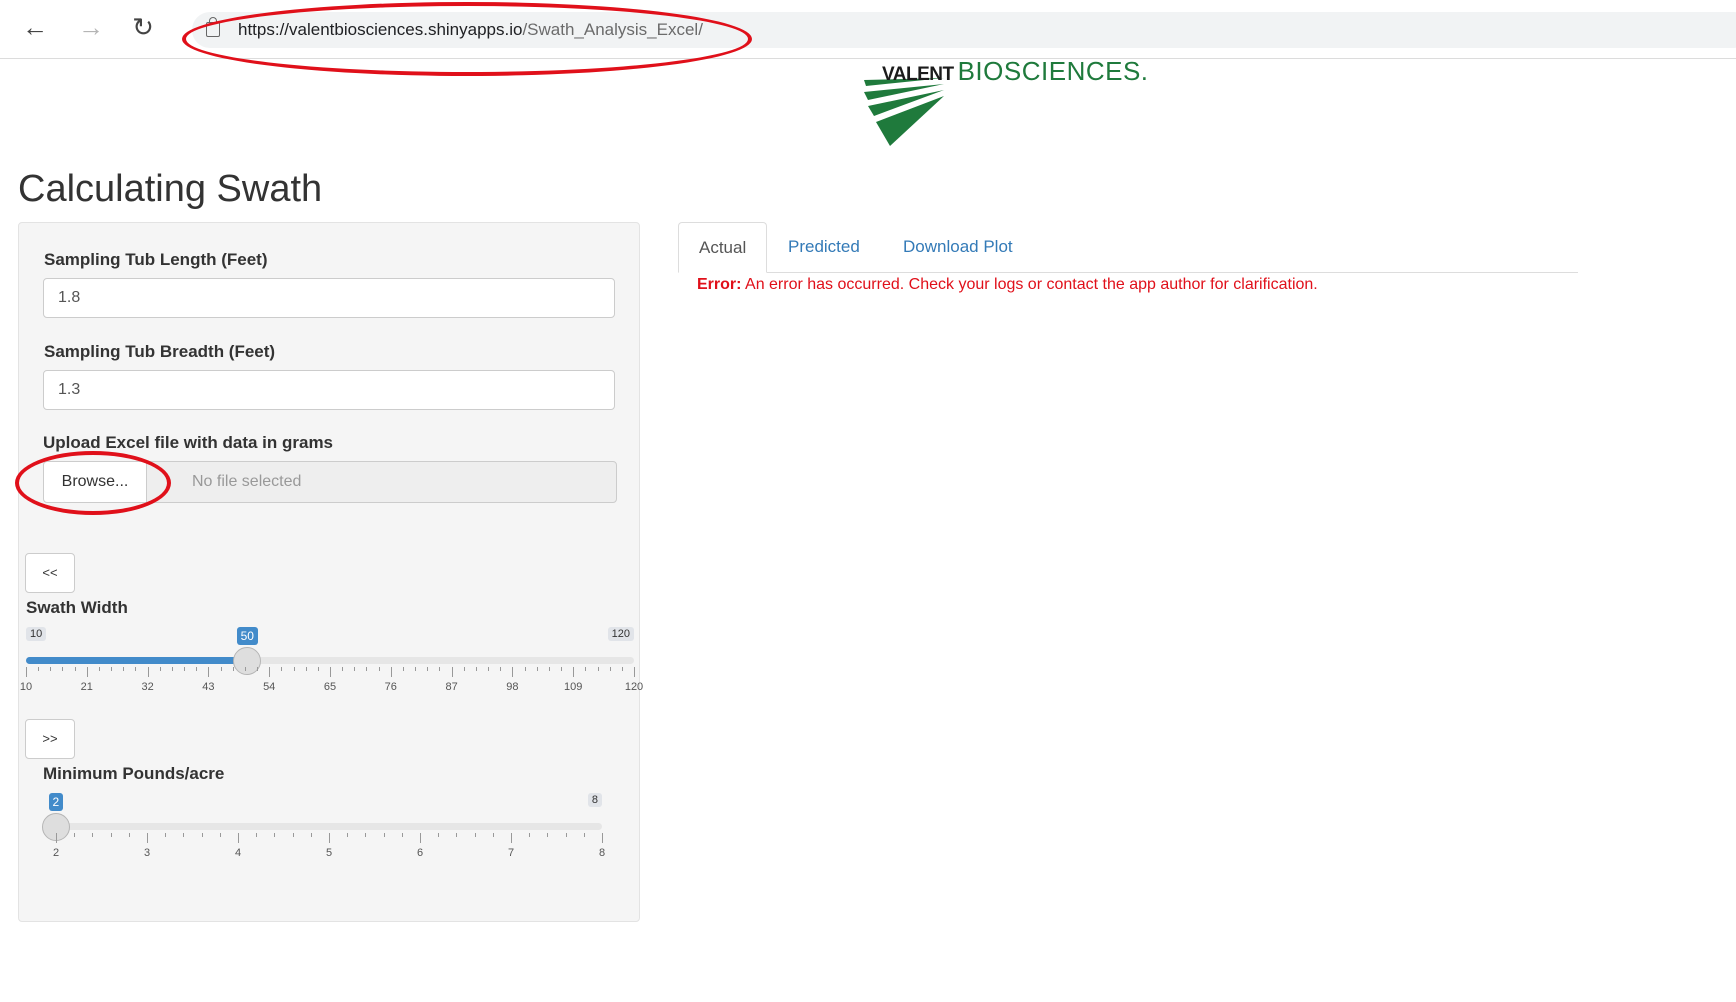  Describe the element at coordinates (824, 247) in the screenshot. I see `tab-predicted: Predicted` at that location.